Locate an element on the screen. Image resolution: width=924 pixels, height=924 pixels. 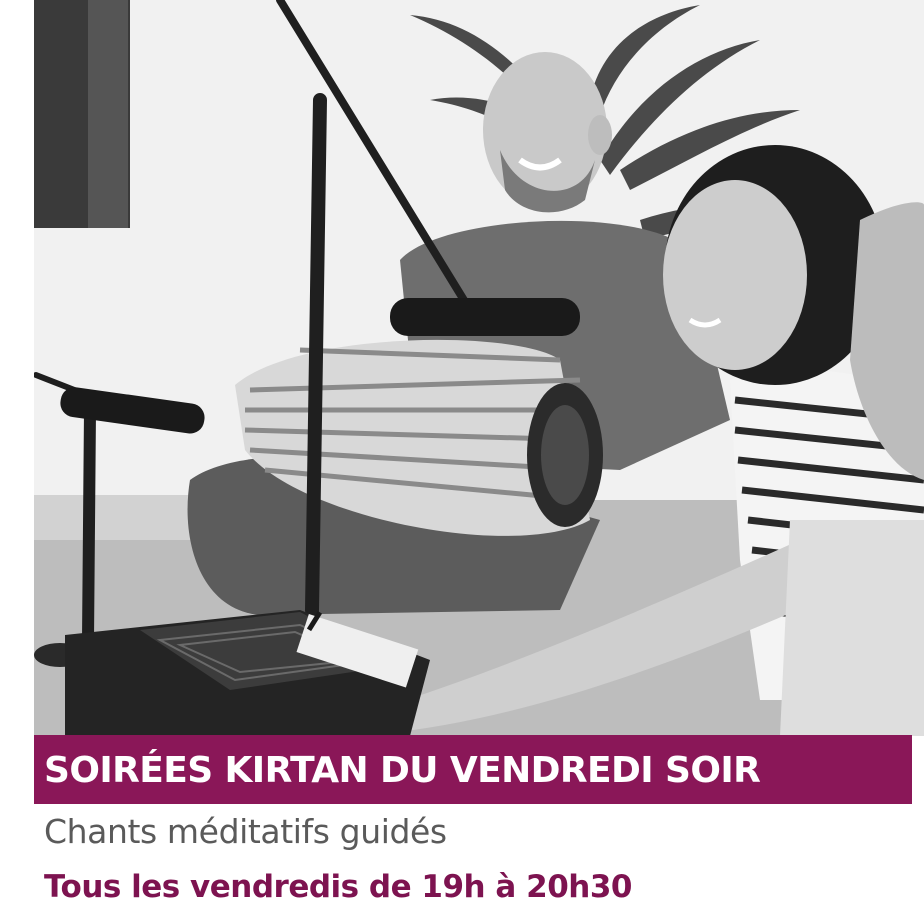
title-banner: SOIRÉES KIRTAN DU VENDREDI SOIR is located at coordinates (473, 769).